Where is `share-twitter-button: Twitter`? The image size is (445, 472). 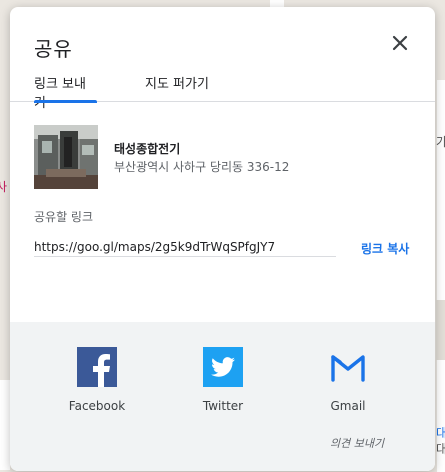
share-twitter-button: Twitter is located at coordinates (223, 380).